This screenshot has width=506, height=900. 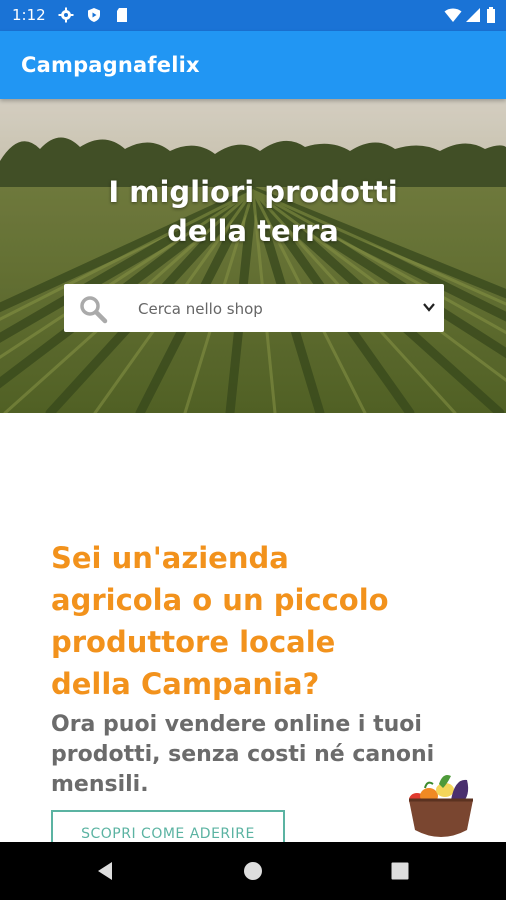 What do you see at coordinates (441, 806) in the screenshot?
I see `vegetable-basket-icon` at bounding box center [441, 806].